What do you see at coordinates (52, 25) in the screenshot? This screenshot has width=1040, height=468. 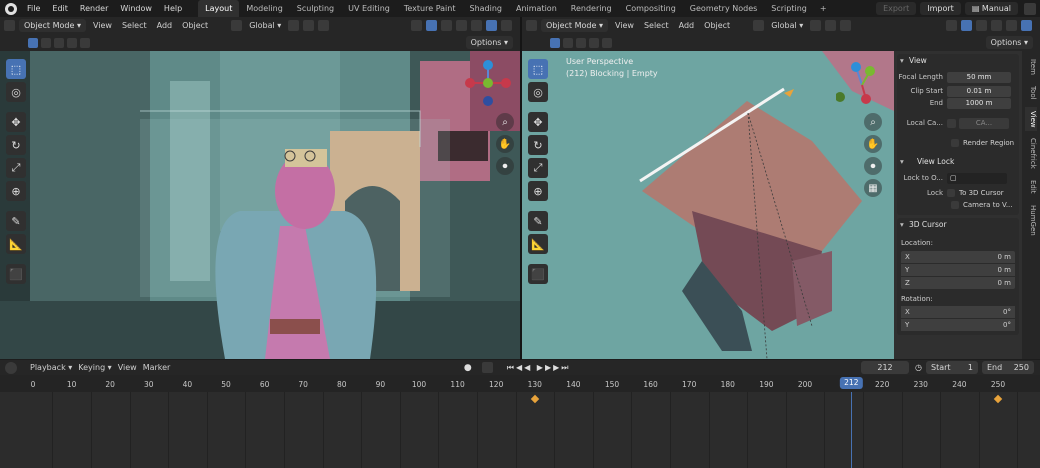 I see `left-mode-dropdown: Object Mode ▾` at bounding box center [52, 25].